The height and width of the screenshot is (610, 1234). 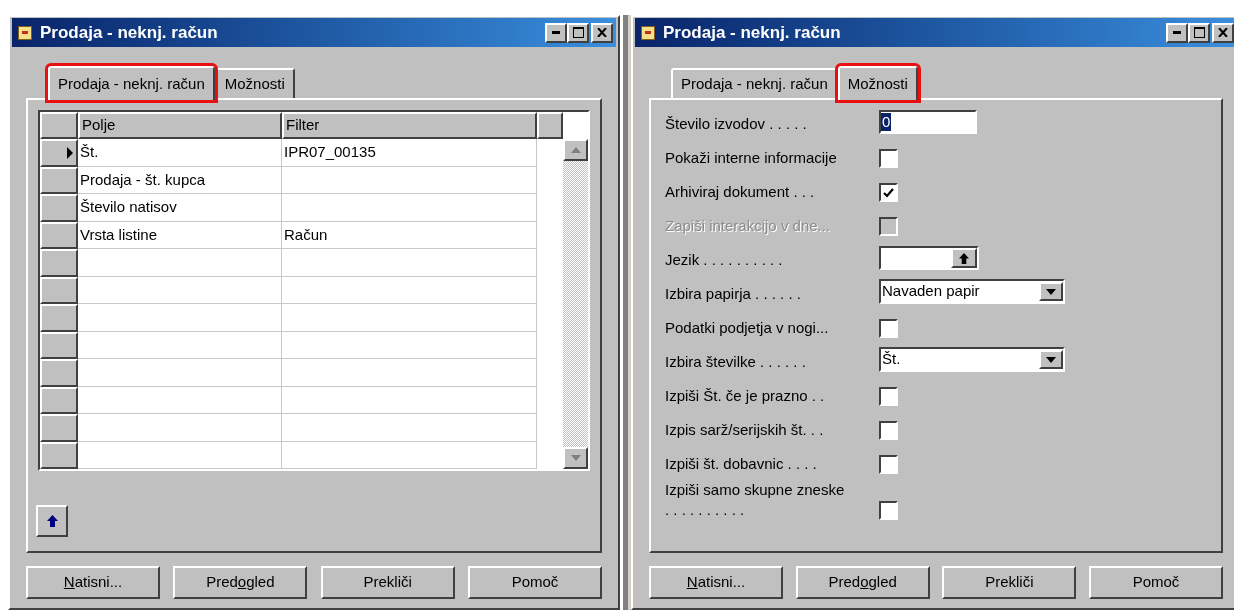 I want to click on option-label: Izpiši samo skupne zneske . . . . . . . . . ., so click(x=755, y=500).